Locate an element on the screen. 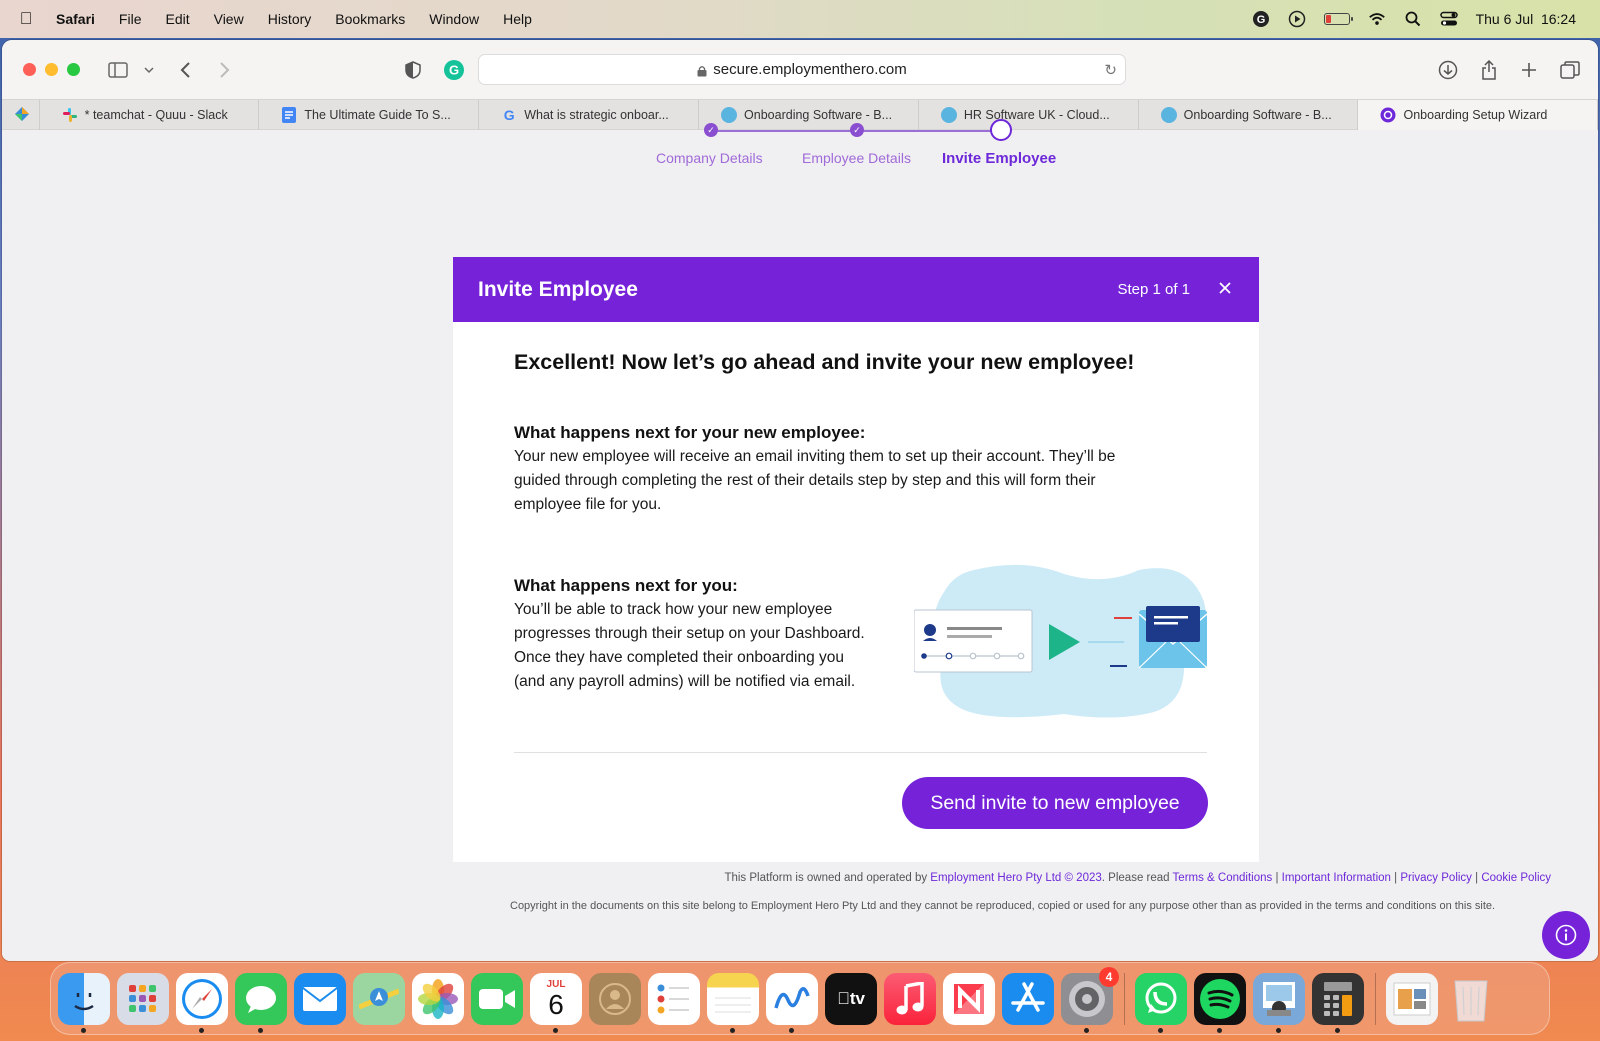  menu-window: Window is located at coordinates (454, 19).